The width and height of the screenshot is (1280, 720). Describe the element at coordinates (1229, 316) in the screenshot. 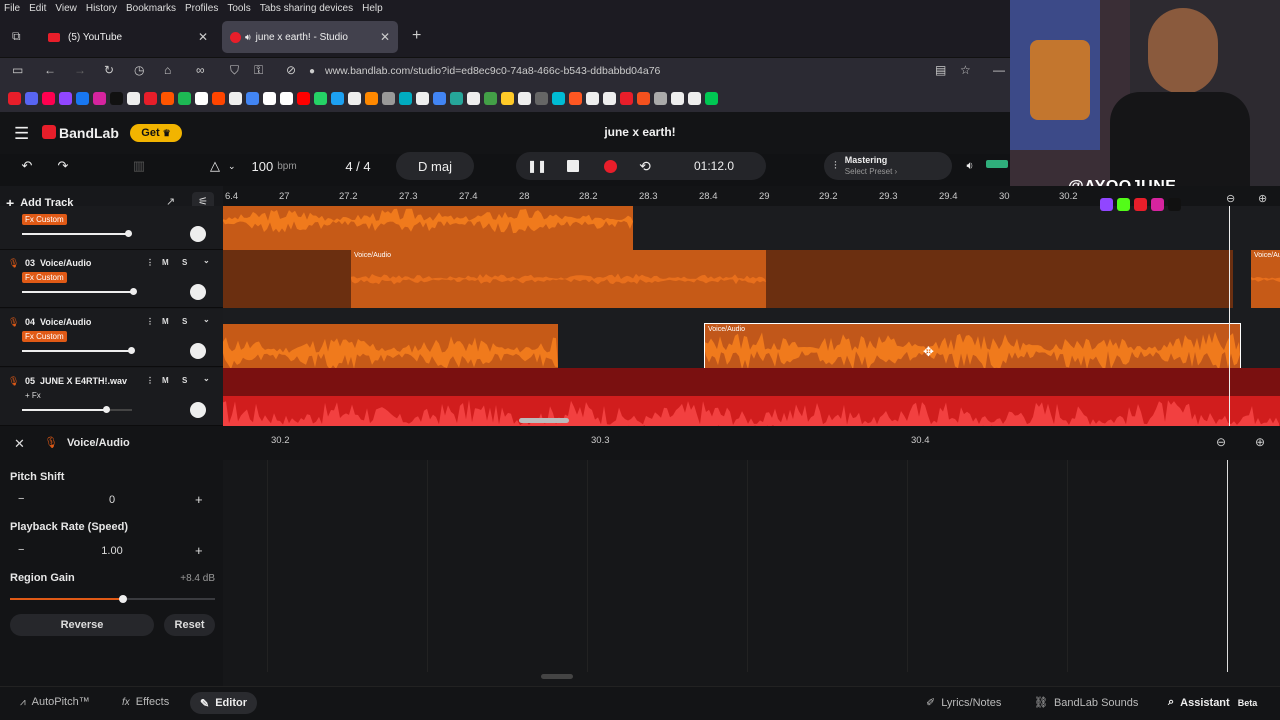

I see `playhead` at that location.